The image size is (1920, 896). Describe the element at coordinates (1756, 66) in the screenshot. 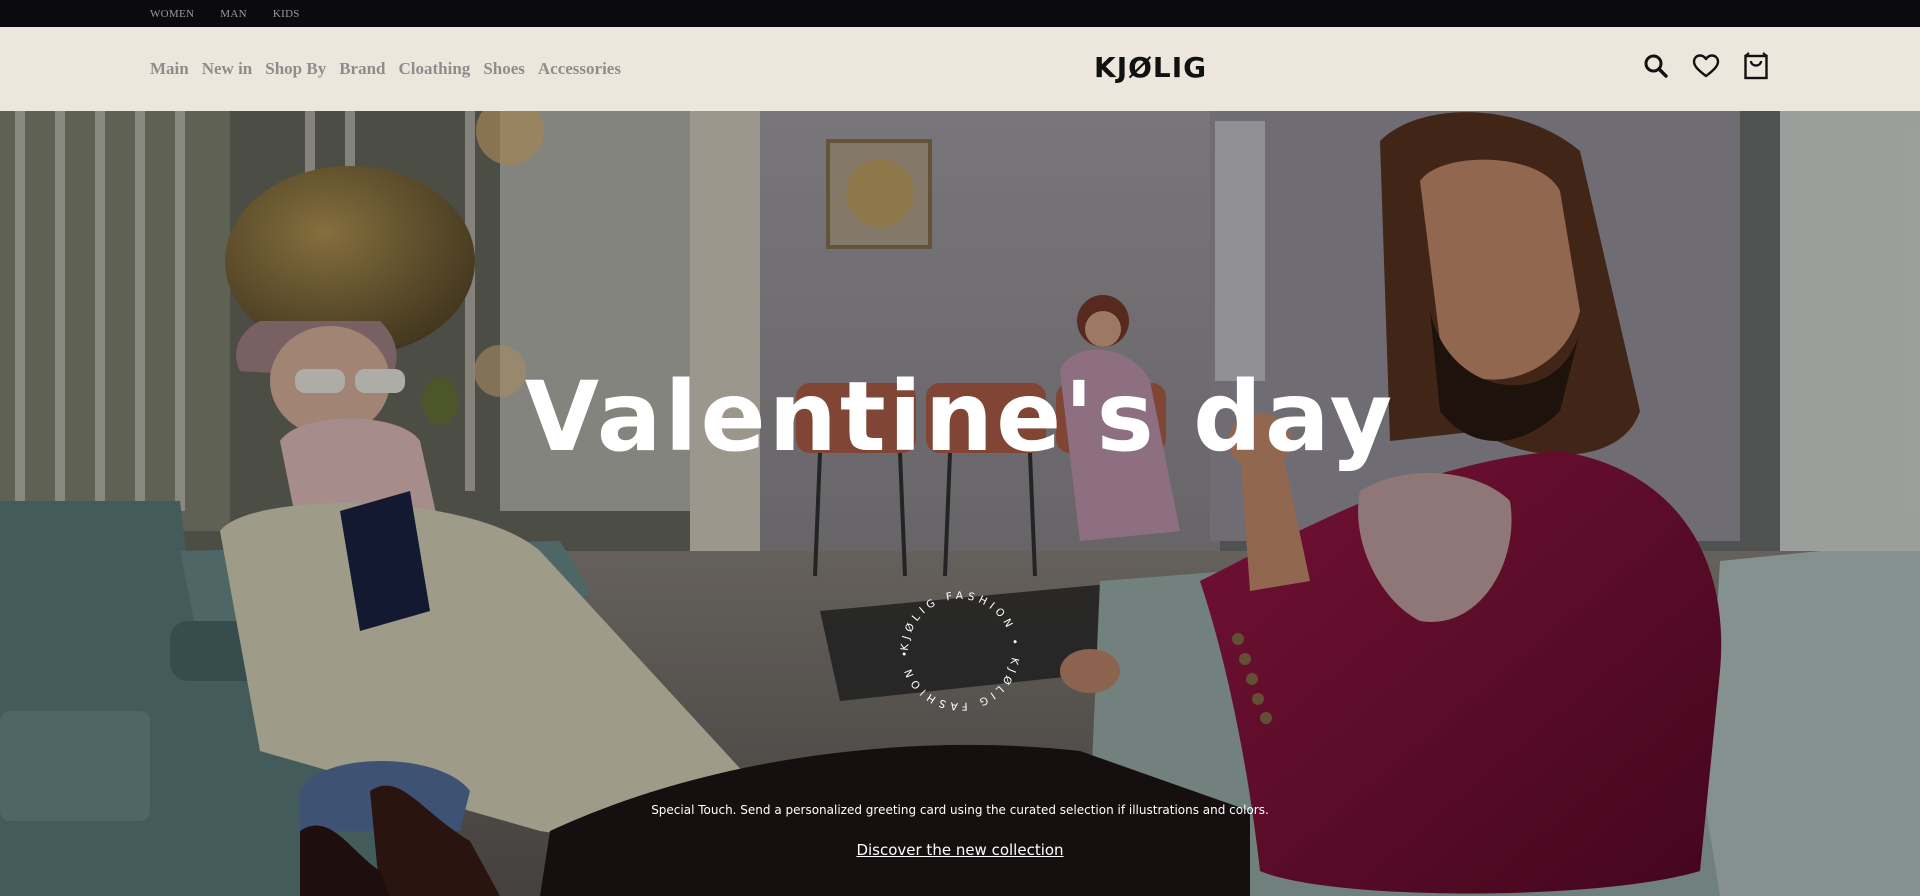

I see `shopping-bag-icon` at that location.